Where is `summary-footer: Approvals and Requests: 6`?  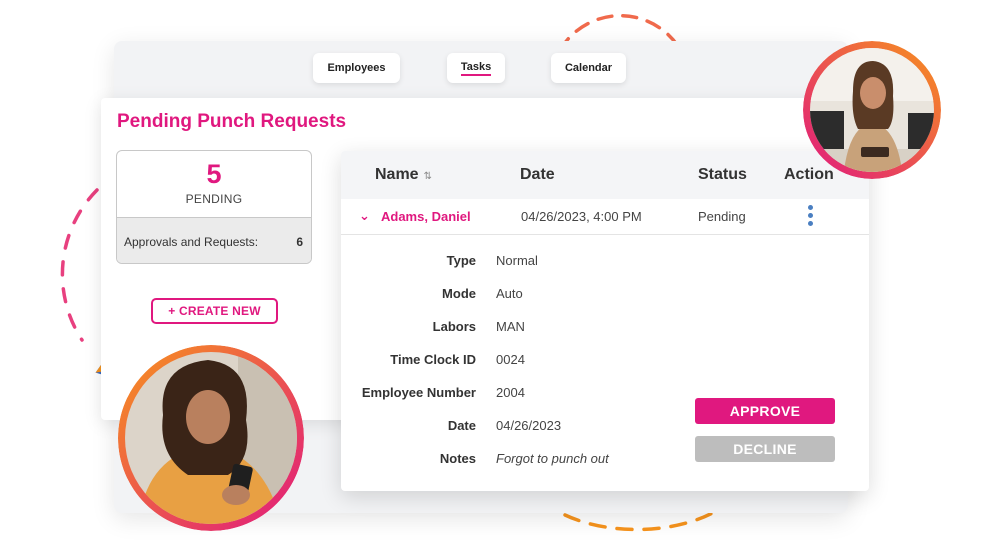
summary-footer: Approvals and Requests: 6 is located at coordinates (214, 240).